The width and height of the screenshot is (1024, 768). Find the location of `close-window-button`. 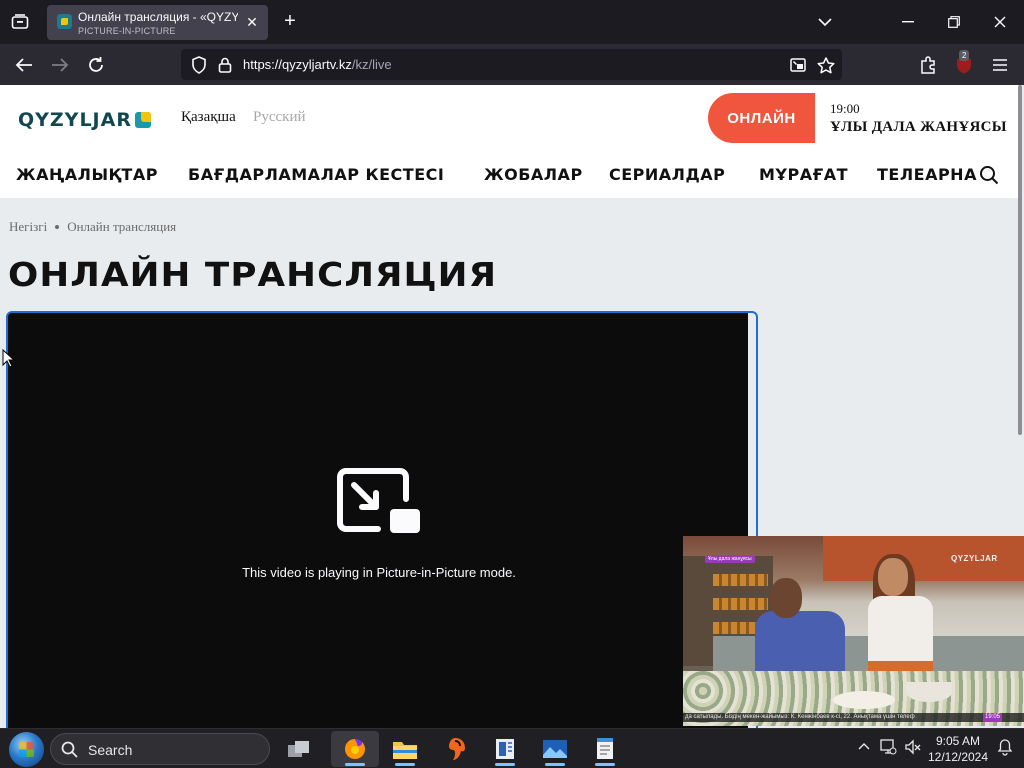

close-window-button is located at coordinates (1000, 22).